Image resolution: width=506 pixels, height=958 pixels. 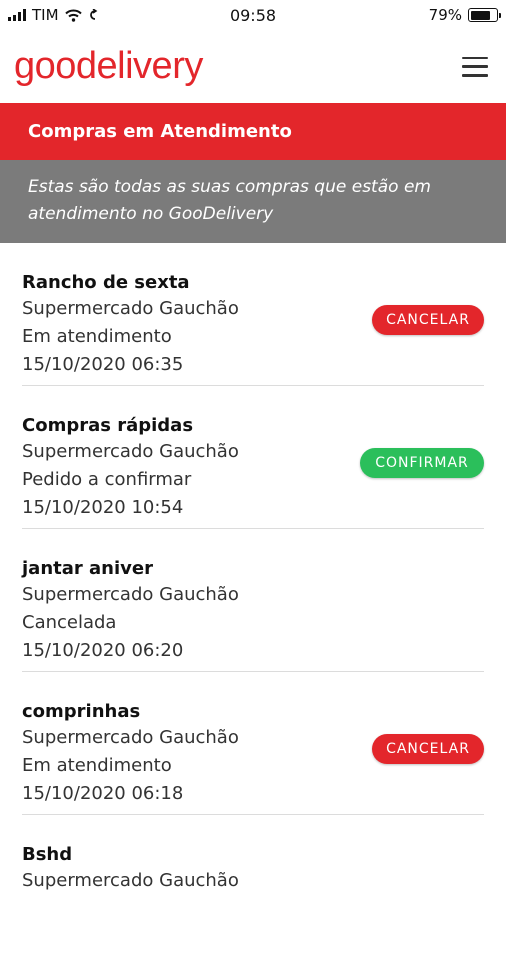 What do you see at coordinates (475, 66) in the screenshot?
I see `hamburger-menu-icon` at bounding box center [475, 66].